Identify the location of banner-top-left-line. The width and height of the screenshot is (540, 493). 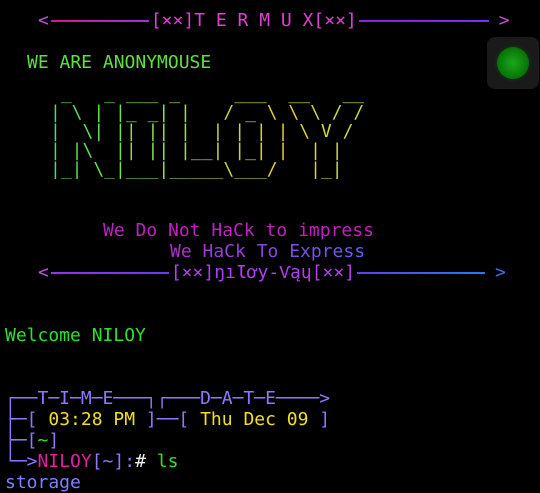
(99, 20).